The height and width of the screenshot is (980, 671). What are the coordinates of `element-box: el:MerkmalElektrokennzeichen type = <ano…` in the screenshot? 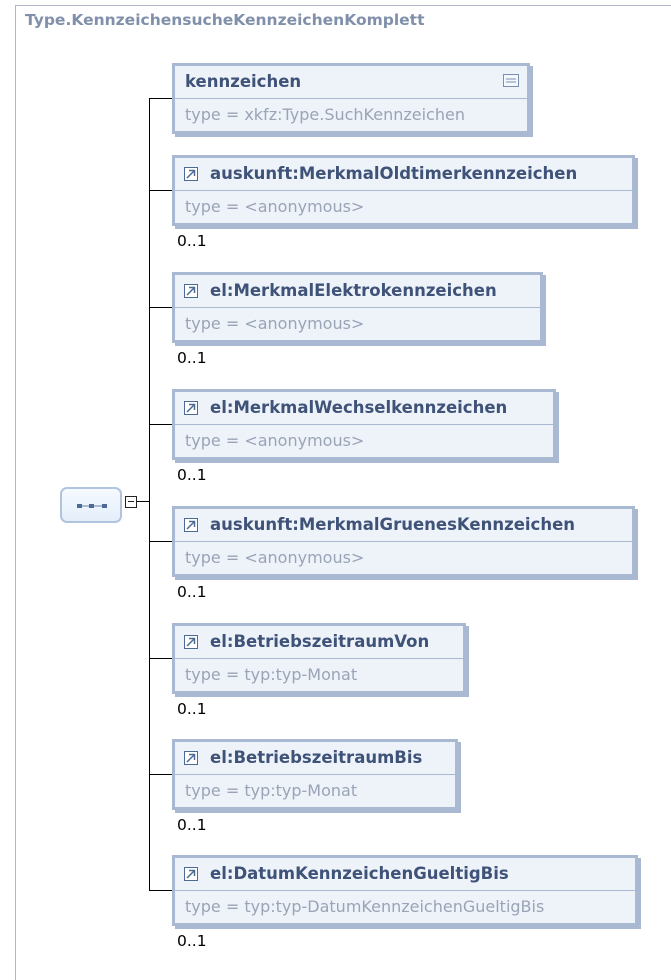 It's located at (357, 307).